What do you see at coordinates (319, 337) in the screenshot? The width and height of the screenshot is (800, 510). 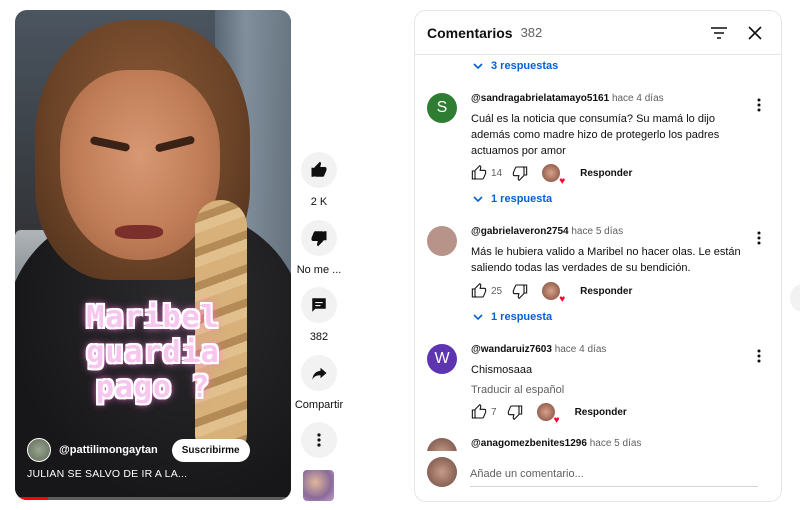 I see `comments-count: 382` at bounding box center [319, 337].